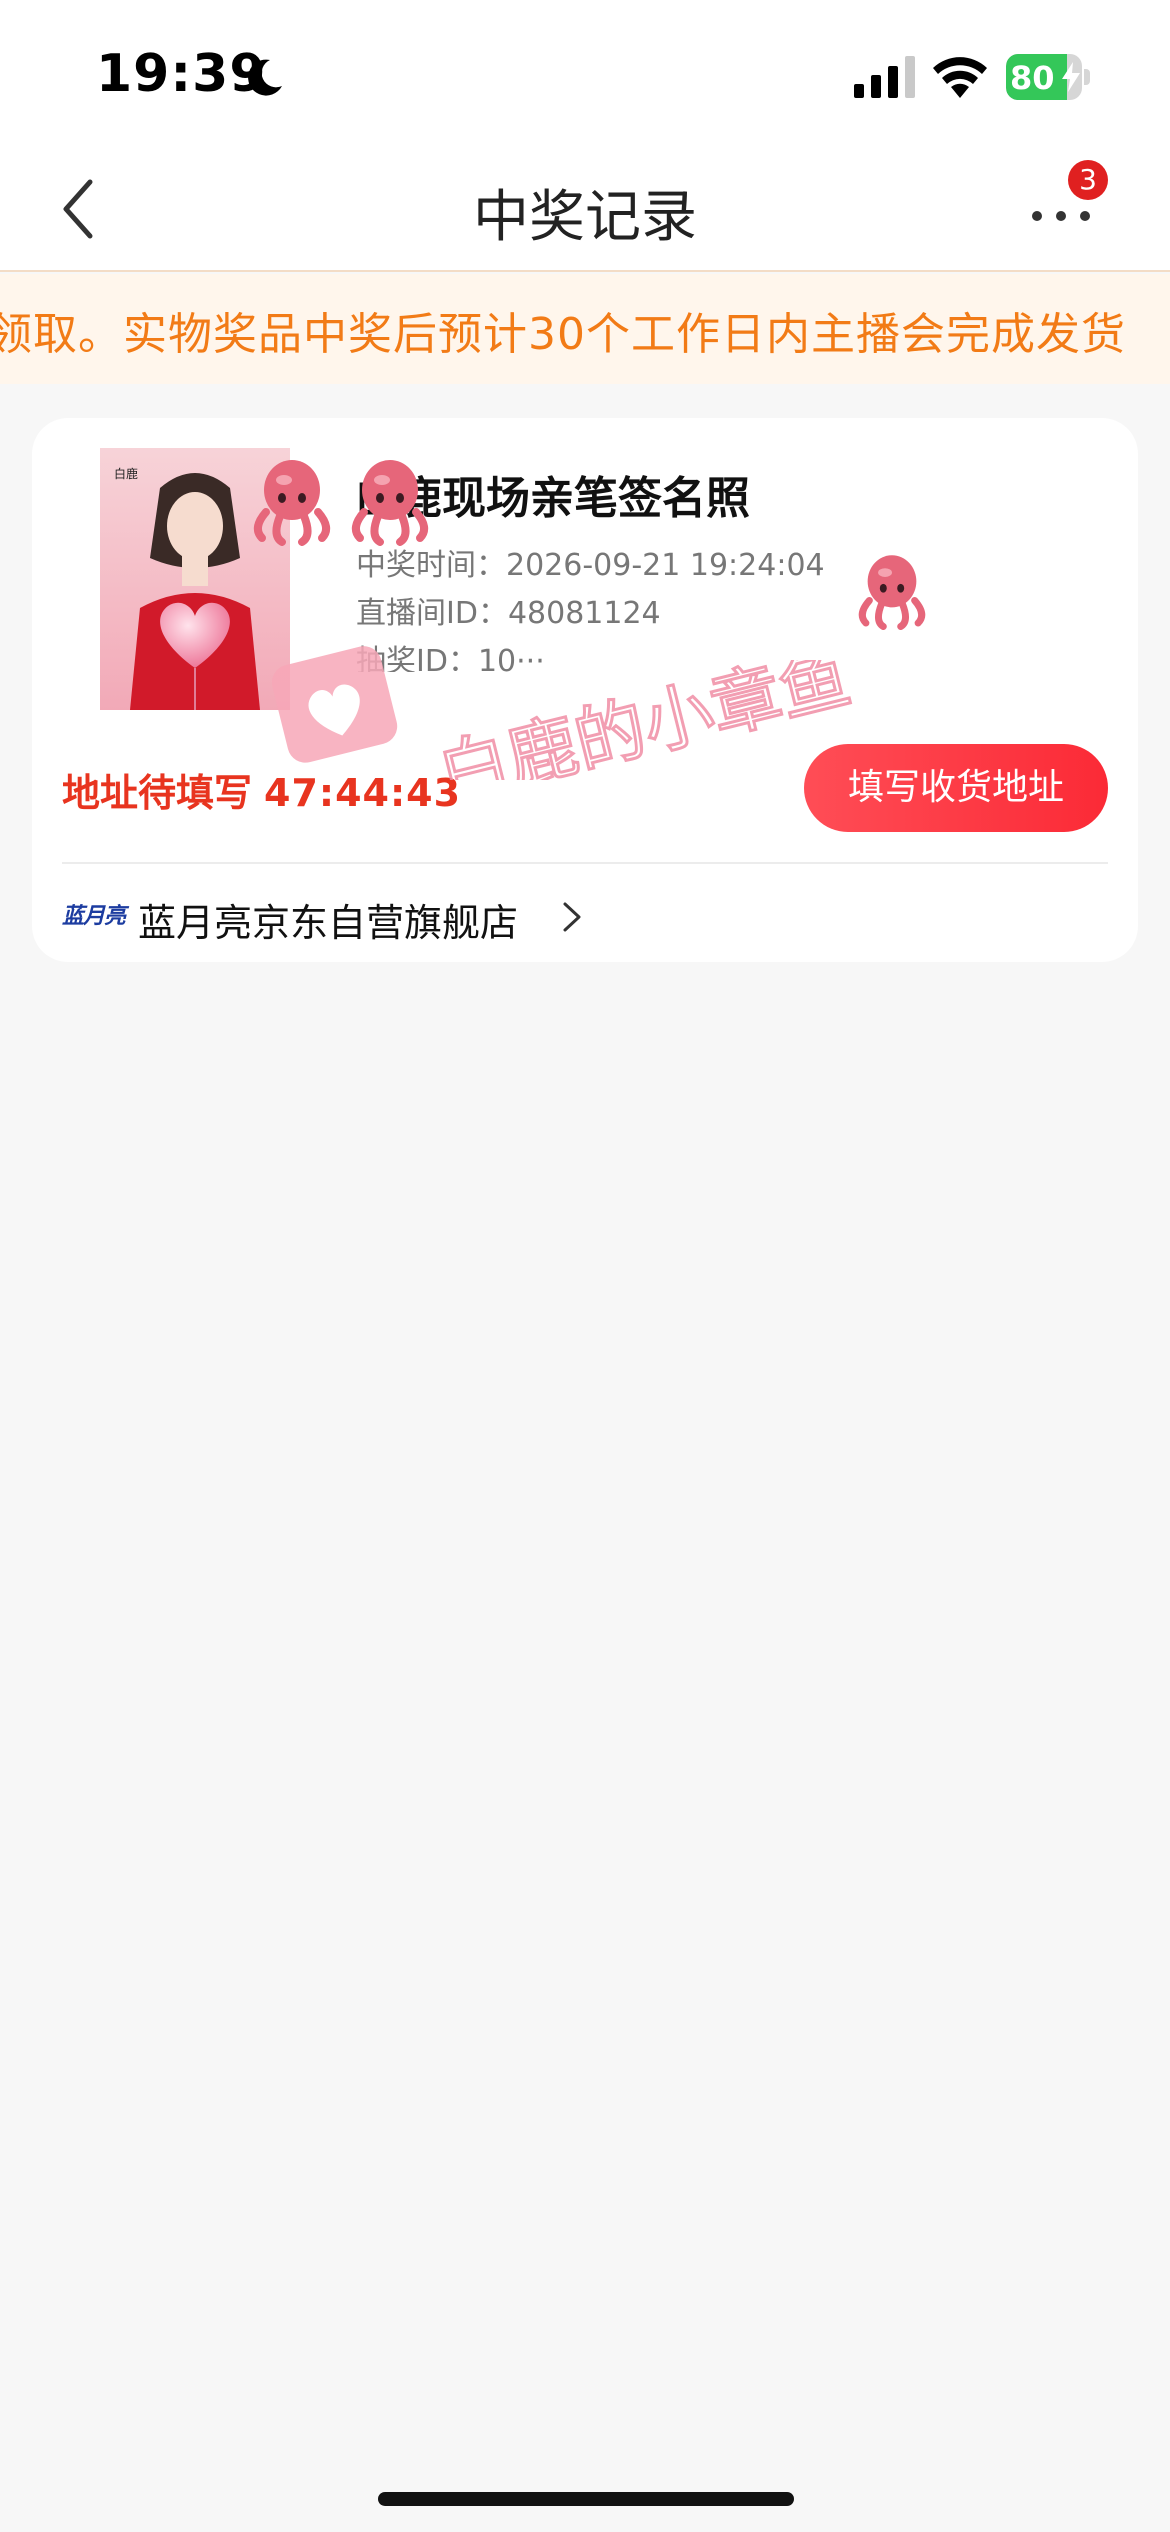 The height and width of the screenshot is (2532, 1170). Describe the element at coordinates (1071, 77) in the screenshot. I see `bolt-icon` at that location.